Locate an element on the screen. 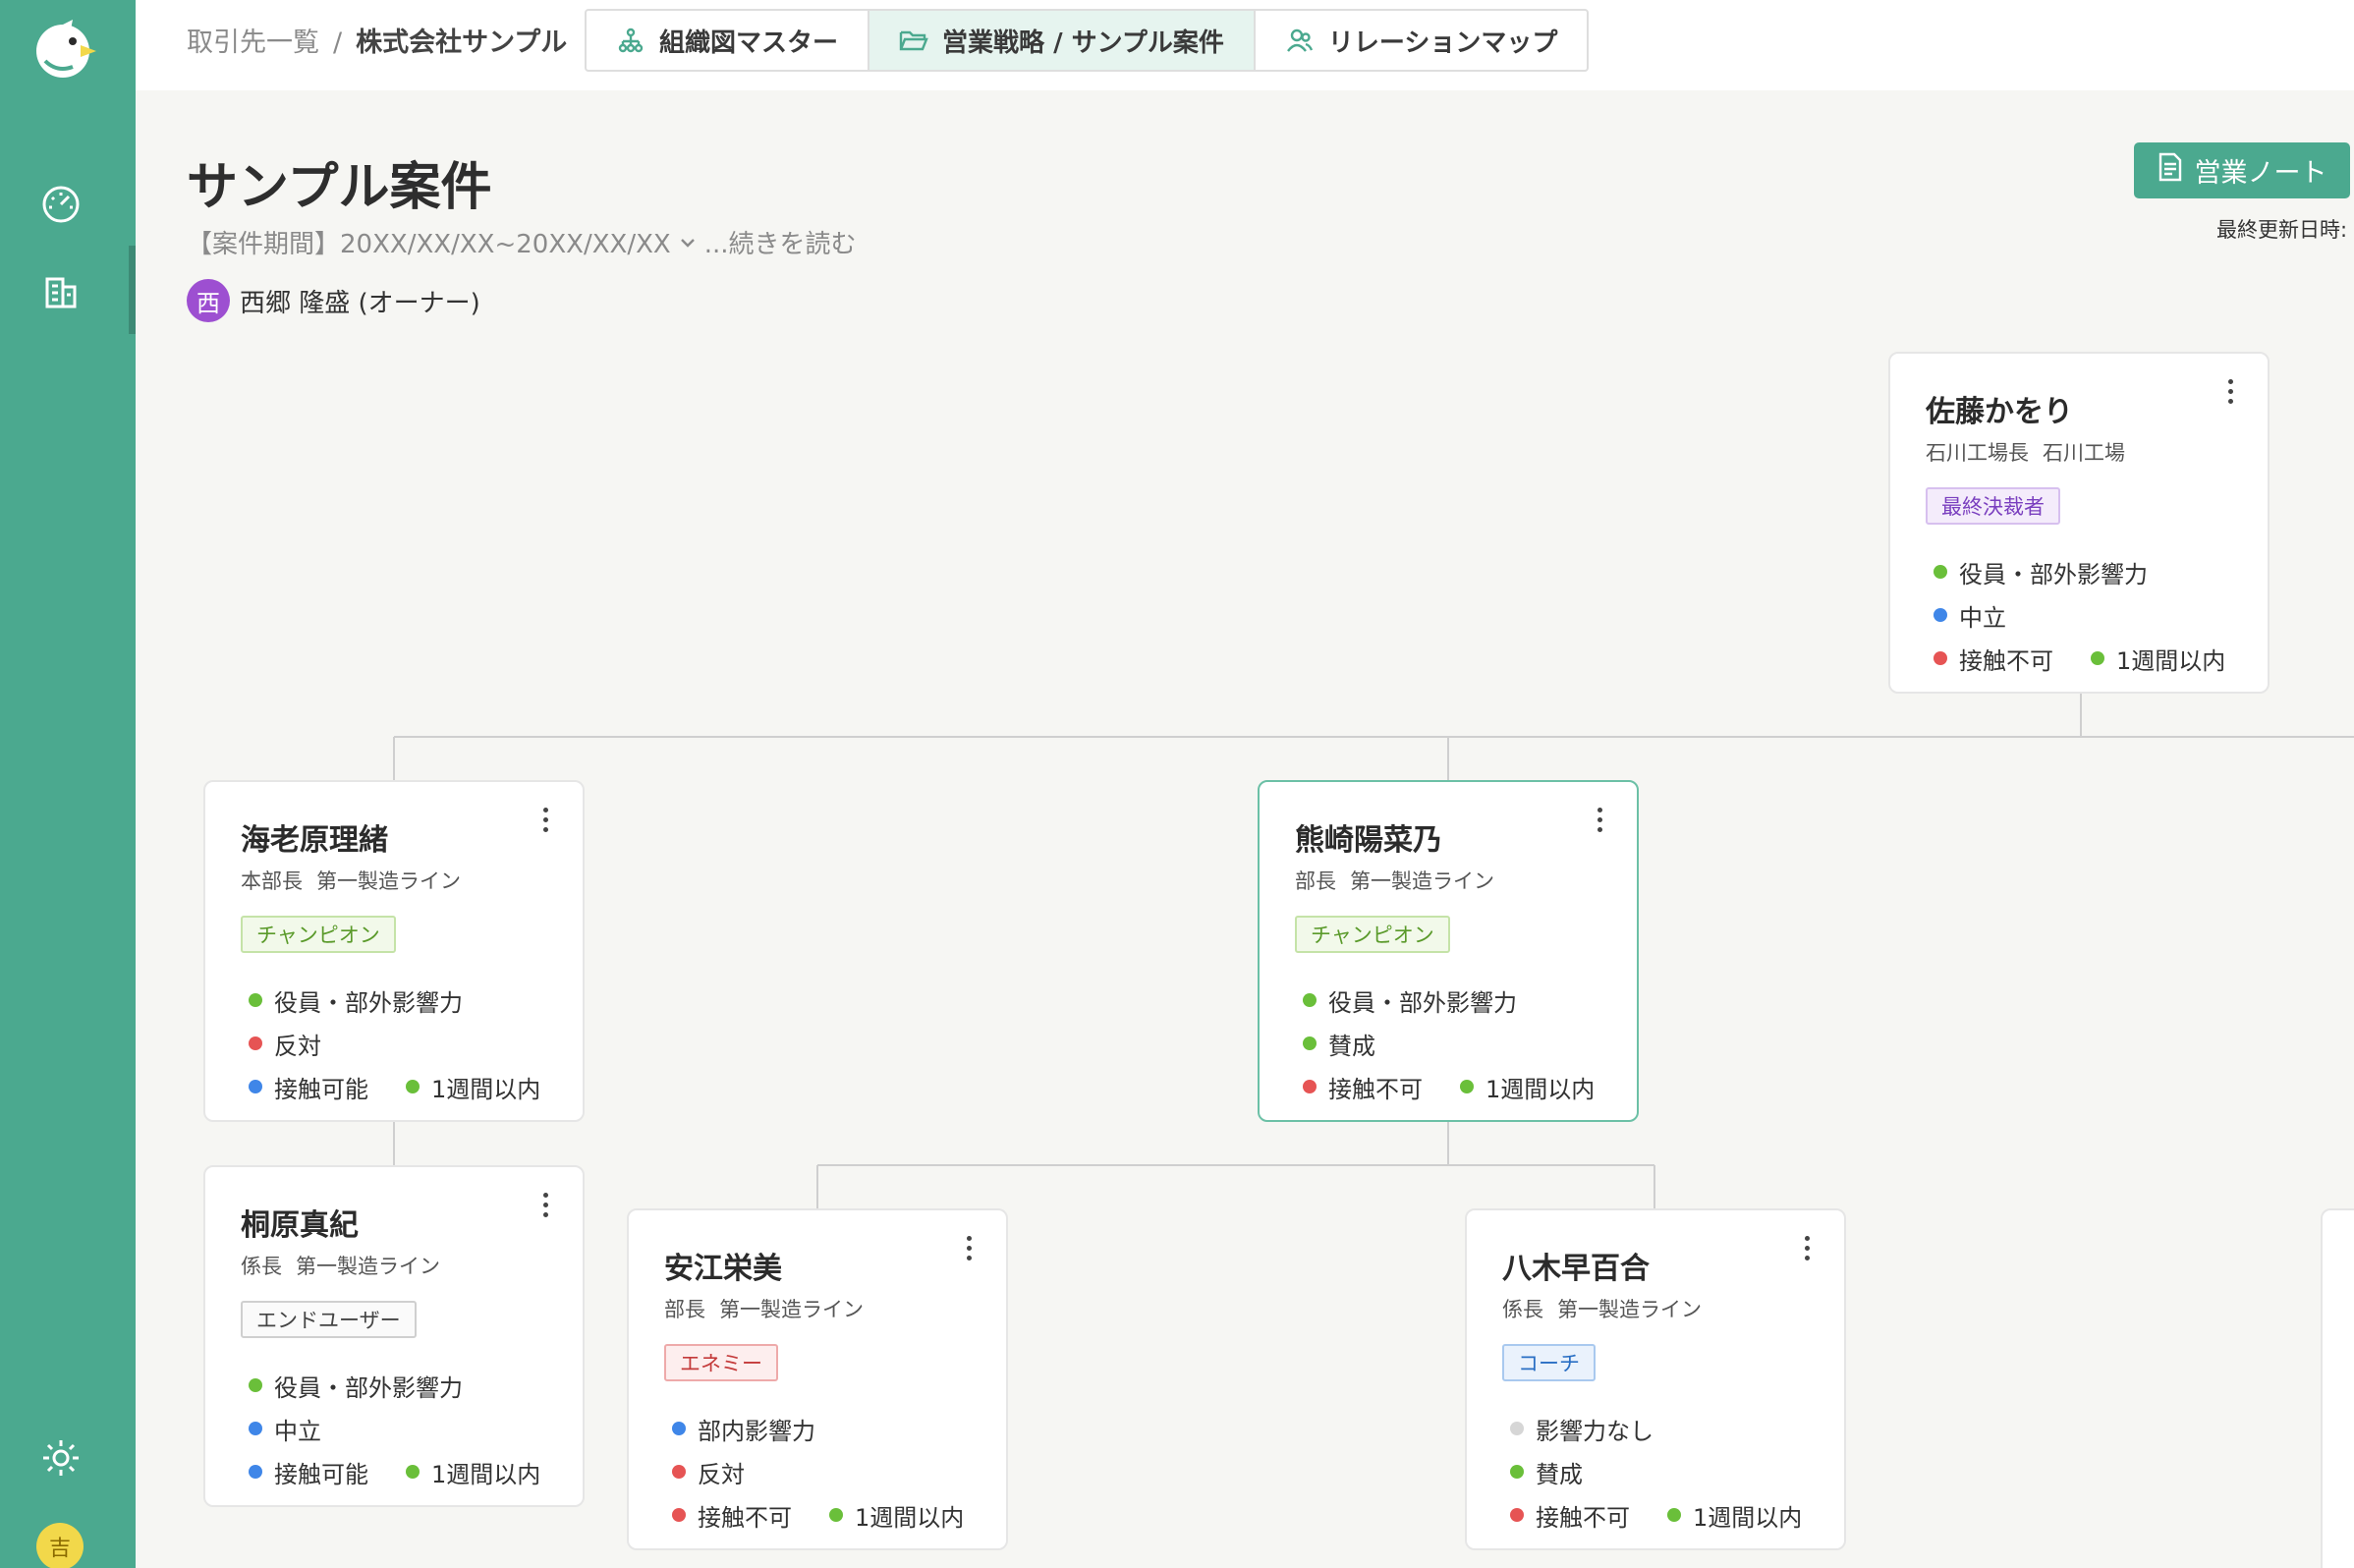 The height and width of the screenshot is (1568, 2354). tab-label: リレーションマップ is located at coordinates (1442, 43).